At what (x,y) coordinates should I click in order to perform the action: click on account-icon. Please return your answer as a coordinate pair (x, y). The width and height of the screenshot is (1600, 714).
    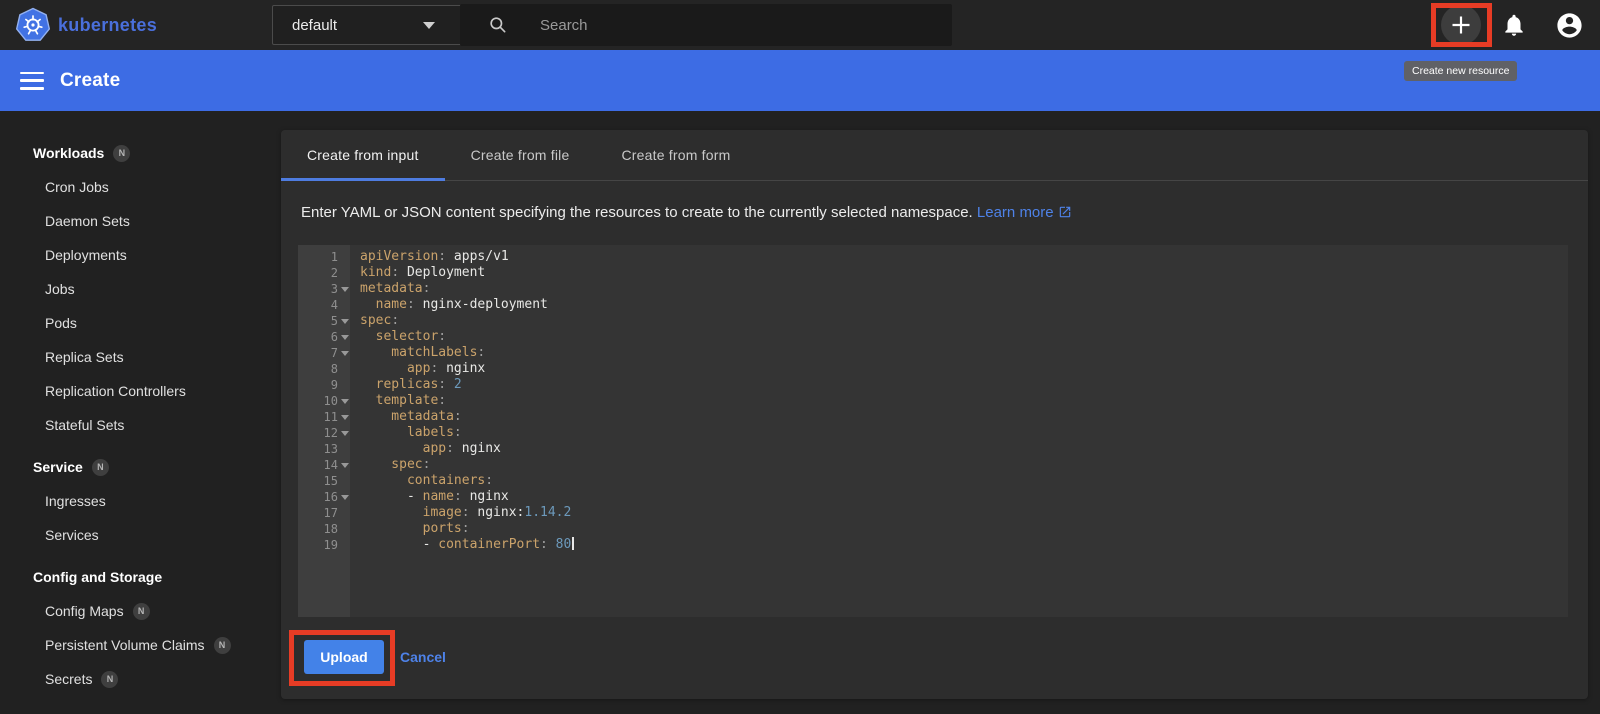
    Looking at the image, I should click on (1569, 25).